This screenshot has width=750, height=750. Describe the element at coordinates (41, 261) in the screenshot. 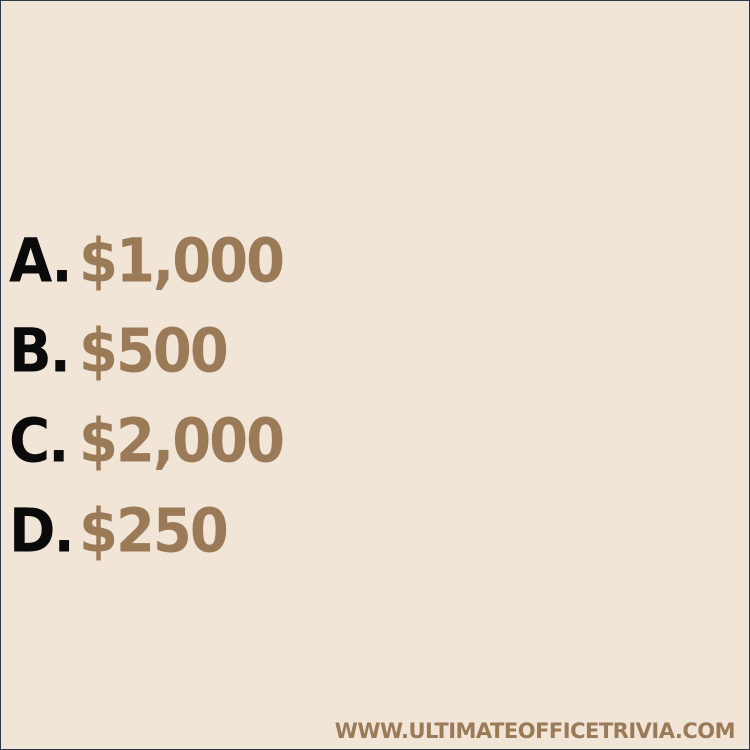

I see `option-letter: A.` at that location.